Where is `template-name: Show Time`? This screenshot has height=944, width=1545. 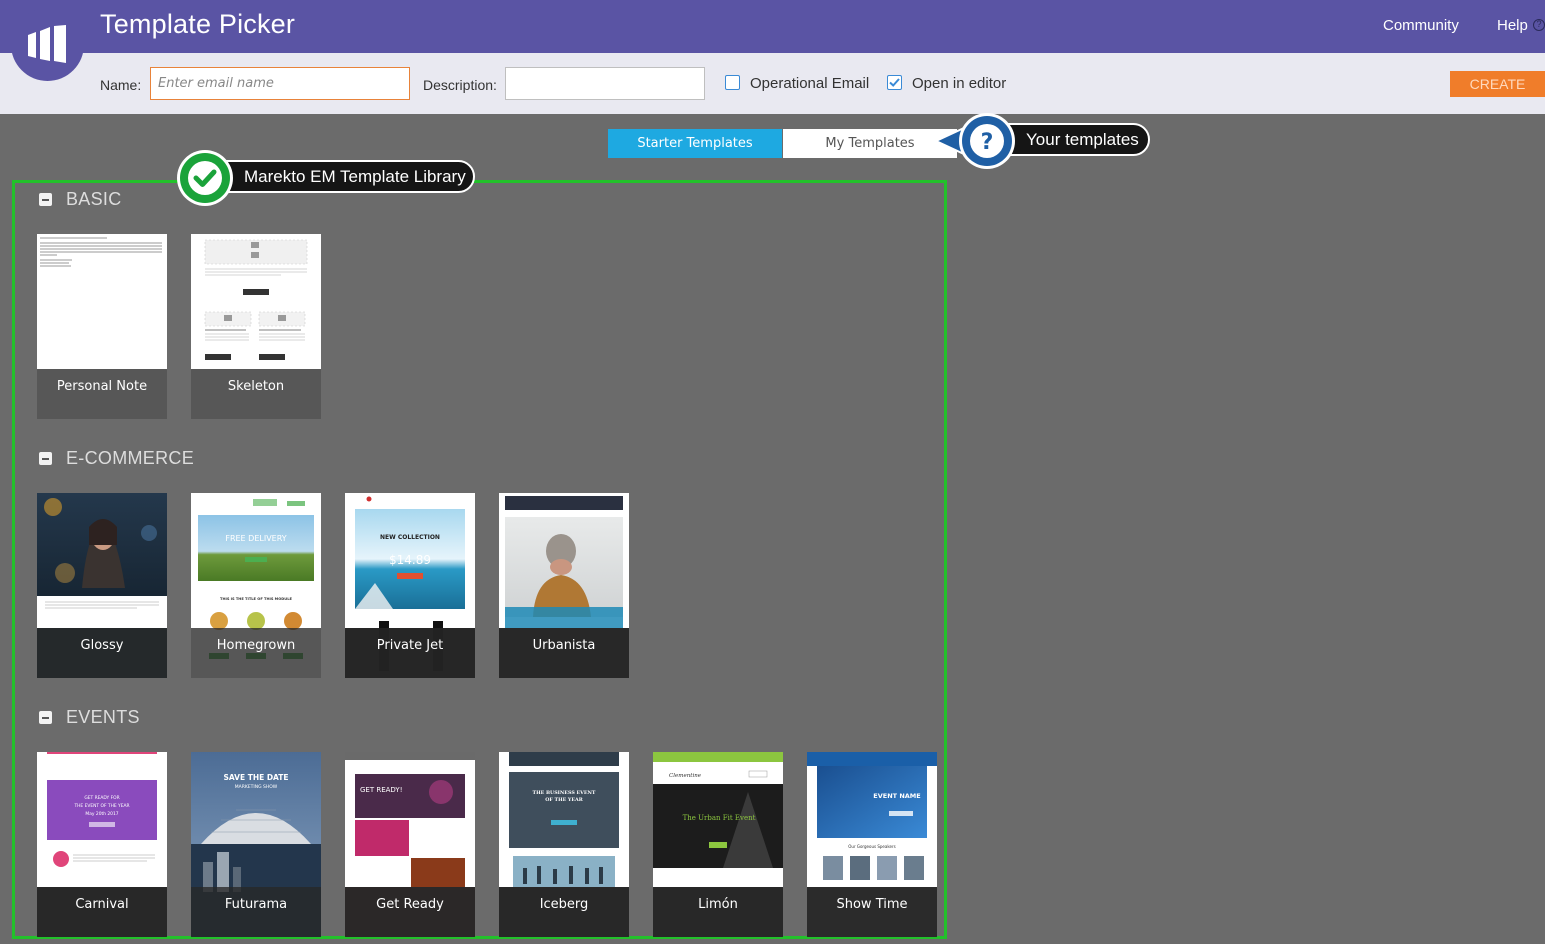 template-name: Show Time is located at coordinates (872, 904).